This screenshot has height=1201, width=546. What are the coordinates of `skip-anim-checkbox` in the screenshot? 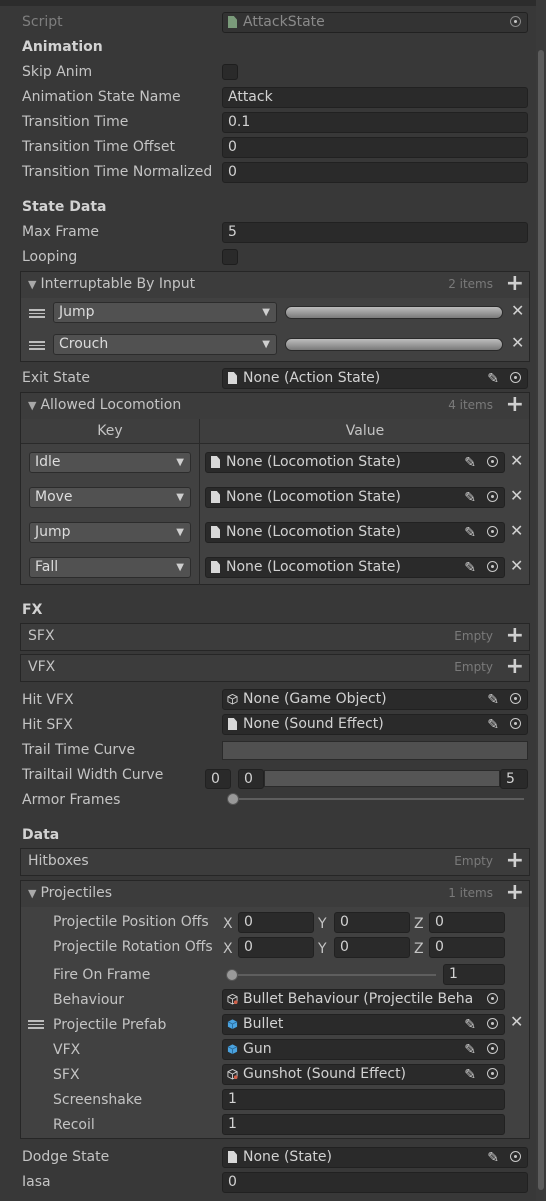 It's located at (230, 72).